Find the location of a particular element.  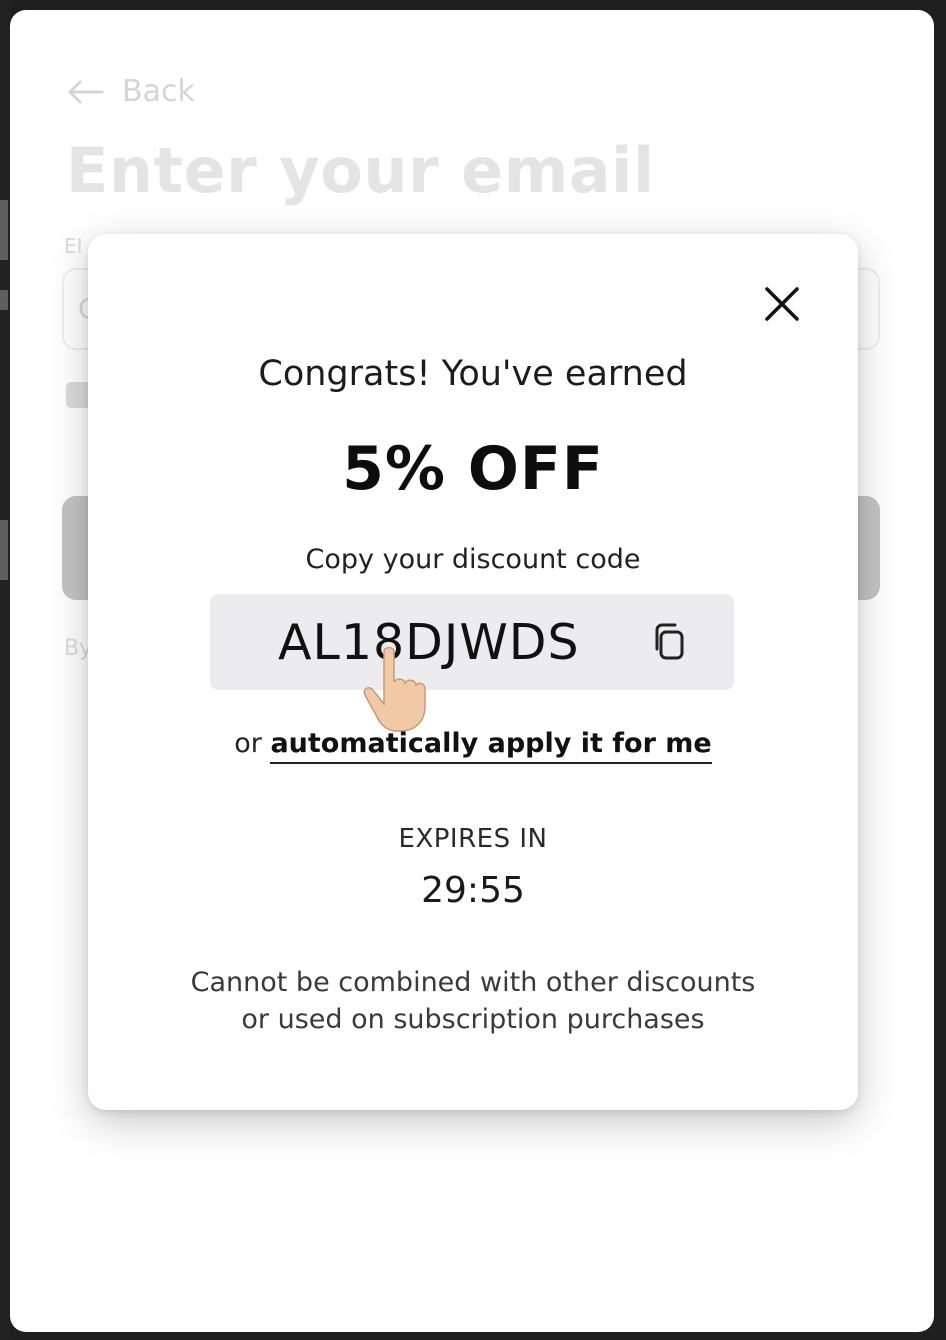

page-title: Enter your email is located at coordinates (360, 170).